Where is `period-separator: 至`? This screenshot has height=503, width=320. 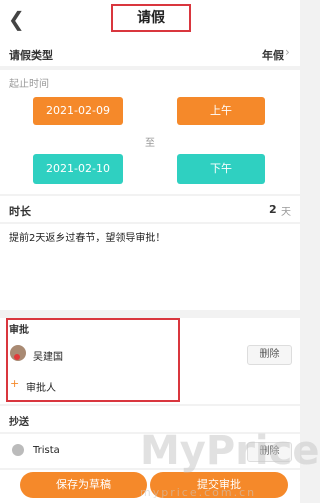 period-separator: 至 is located at coordinates (150, 143).